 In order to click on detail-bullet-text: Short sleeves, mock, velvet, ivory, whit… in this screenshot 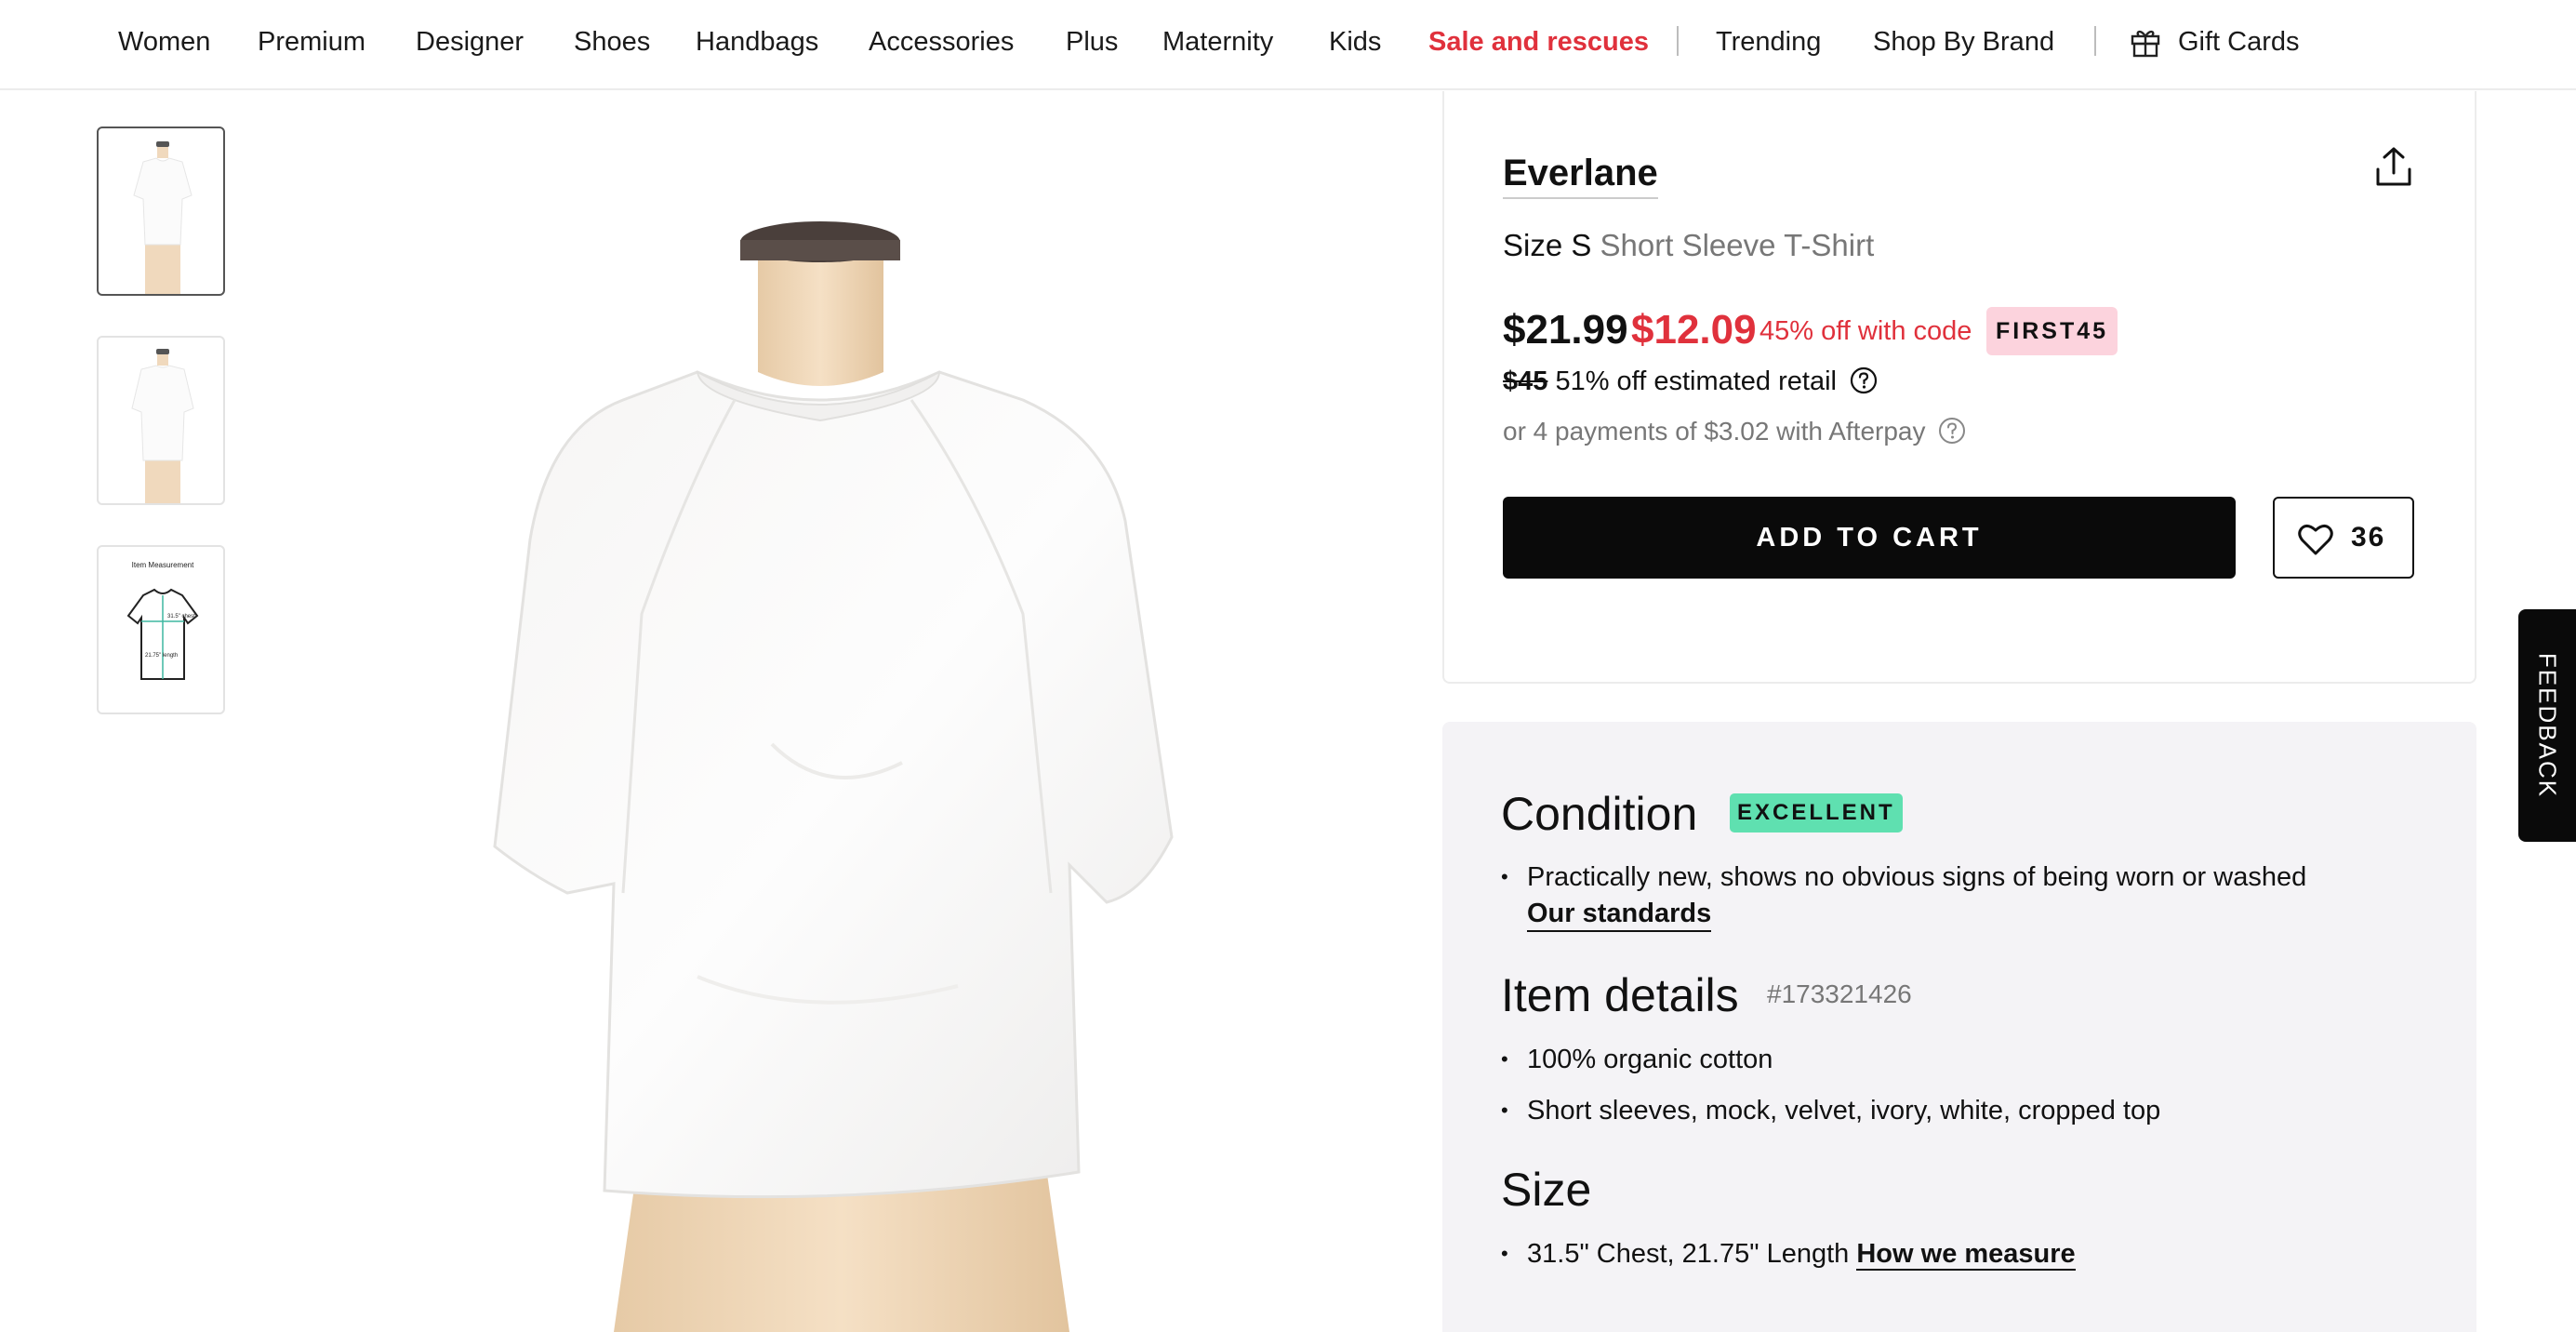, I will do `click(1844, 1111)`.